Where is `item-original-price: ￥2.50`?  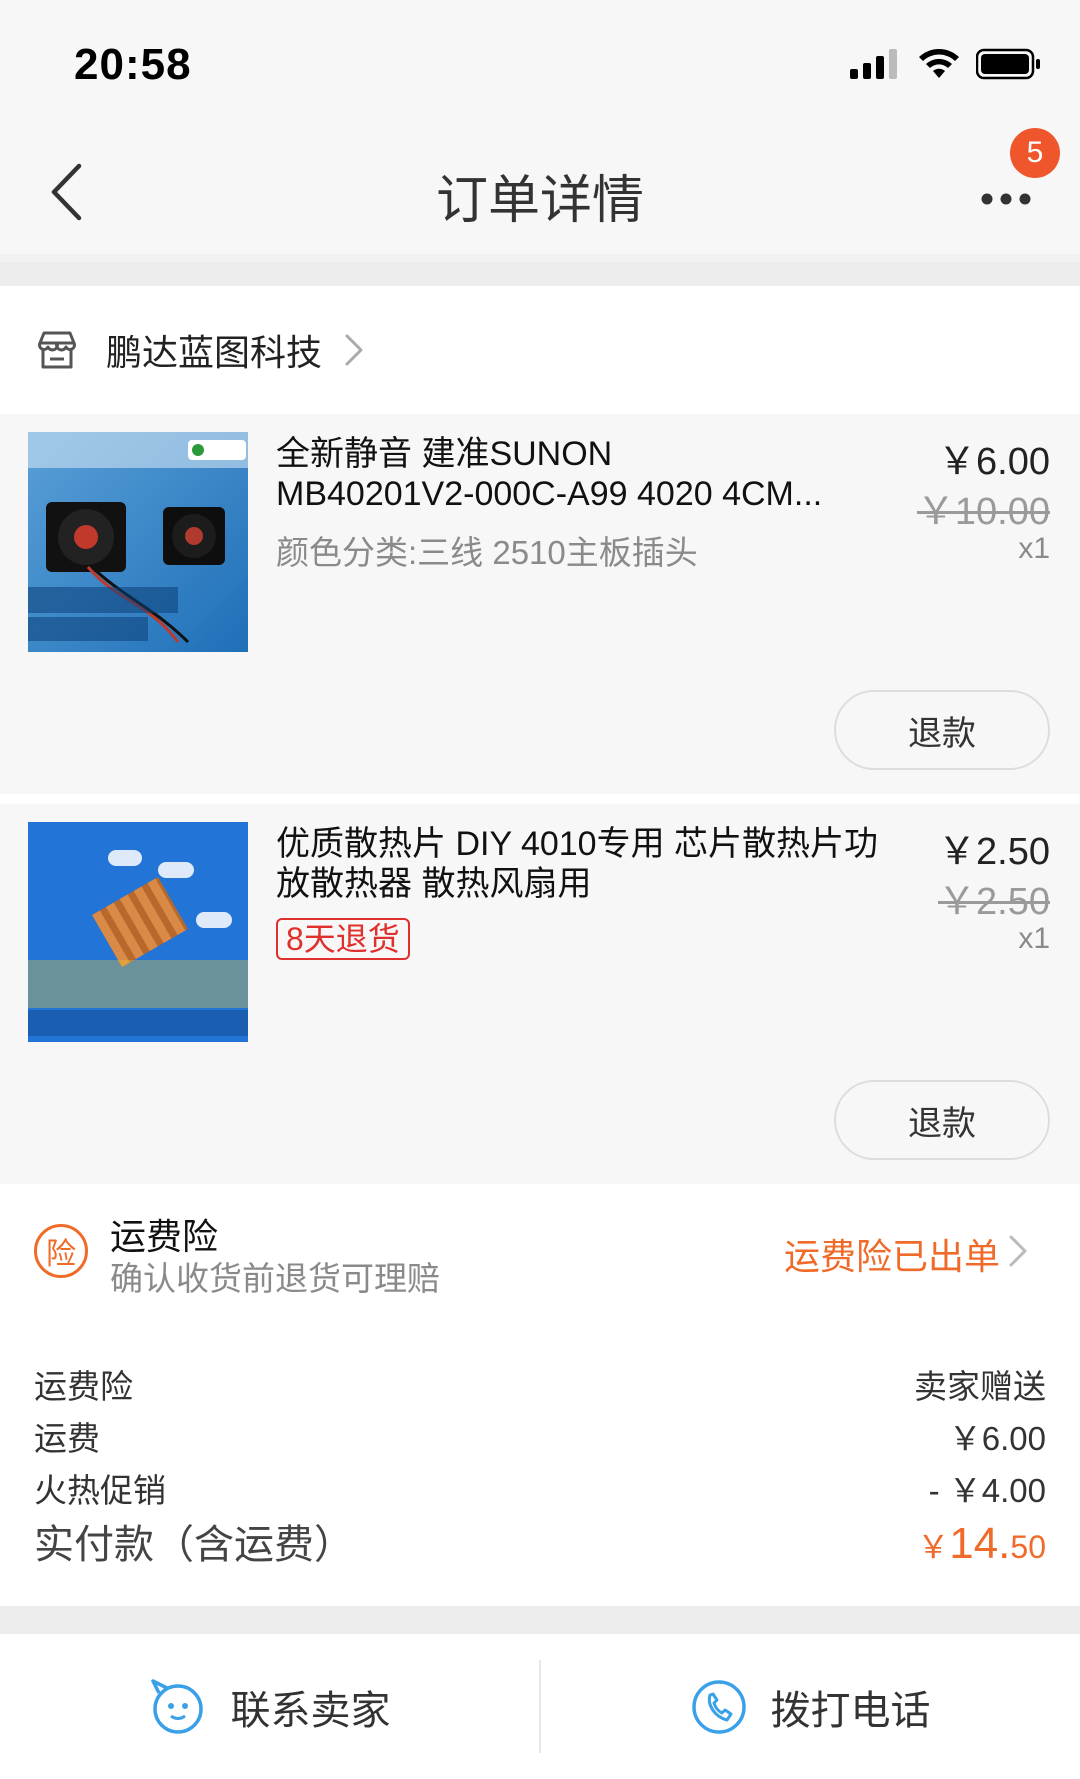 item-original-price: ￥2.50 is located at coordinates (994, 902).